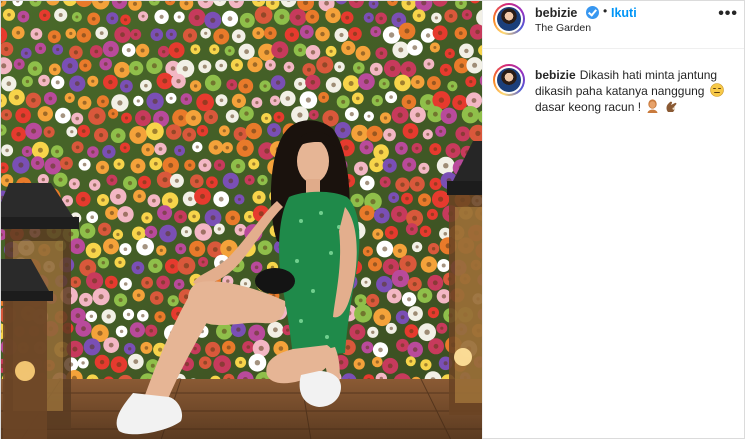  Describe the element at coordinates (556, 13) in the screenshot. I see `header-username: bebizie` at that location.